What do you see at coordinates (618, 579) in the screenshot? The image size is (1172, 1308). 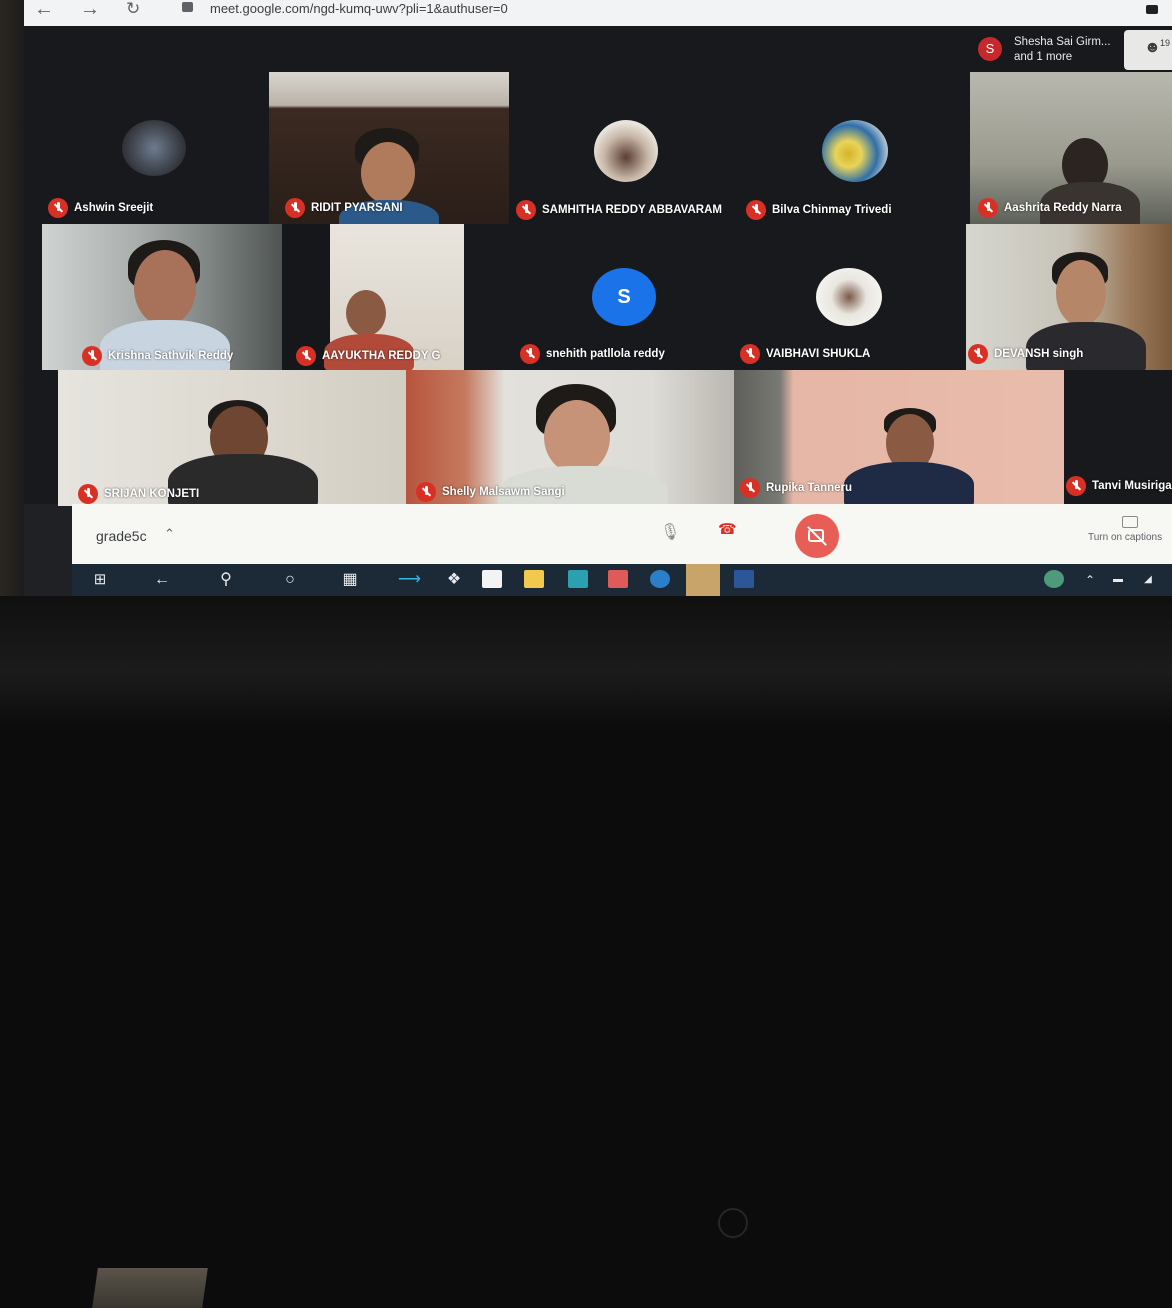 I see `media-app-icon` at bounding box center [618, 579].